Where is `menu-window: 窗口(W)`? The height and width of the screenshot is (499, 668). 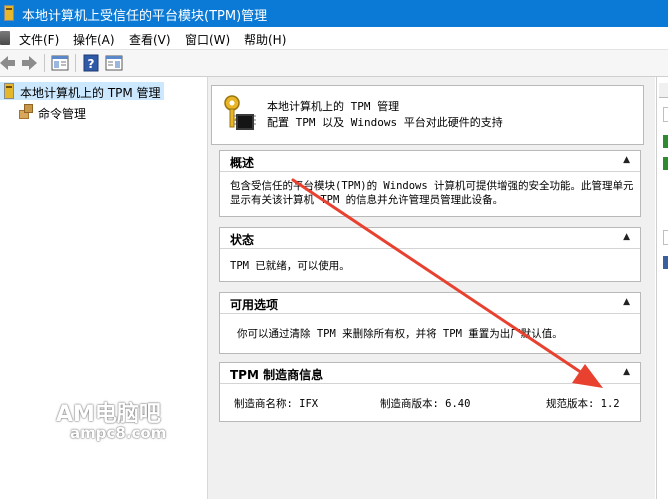 menu-window: 窗口(W) is located at coordinates (207, 39).